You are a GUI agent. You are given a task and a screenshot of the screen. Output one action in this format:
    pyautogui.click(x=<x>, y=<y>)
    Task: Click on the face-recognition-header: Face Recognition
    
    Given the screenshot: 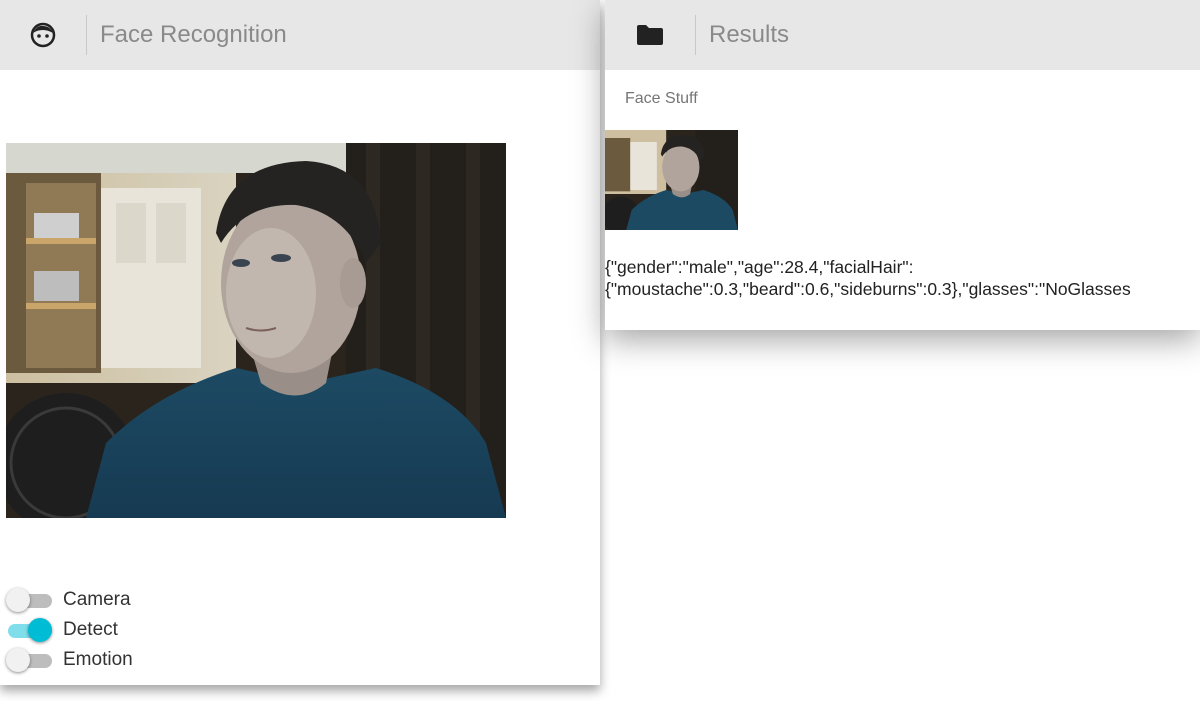 What is the action you would take?
    pyautogui.click(x=300, y=35)
    